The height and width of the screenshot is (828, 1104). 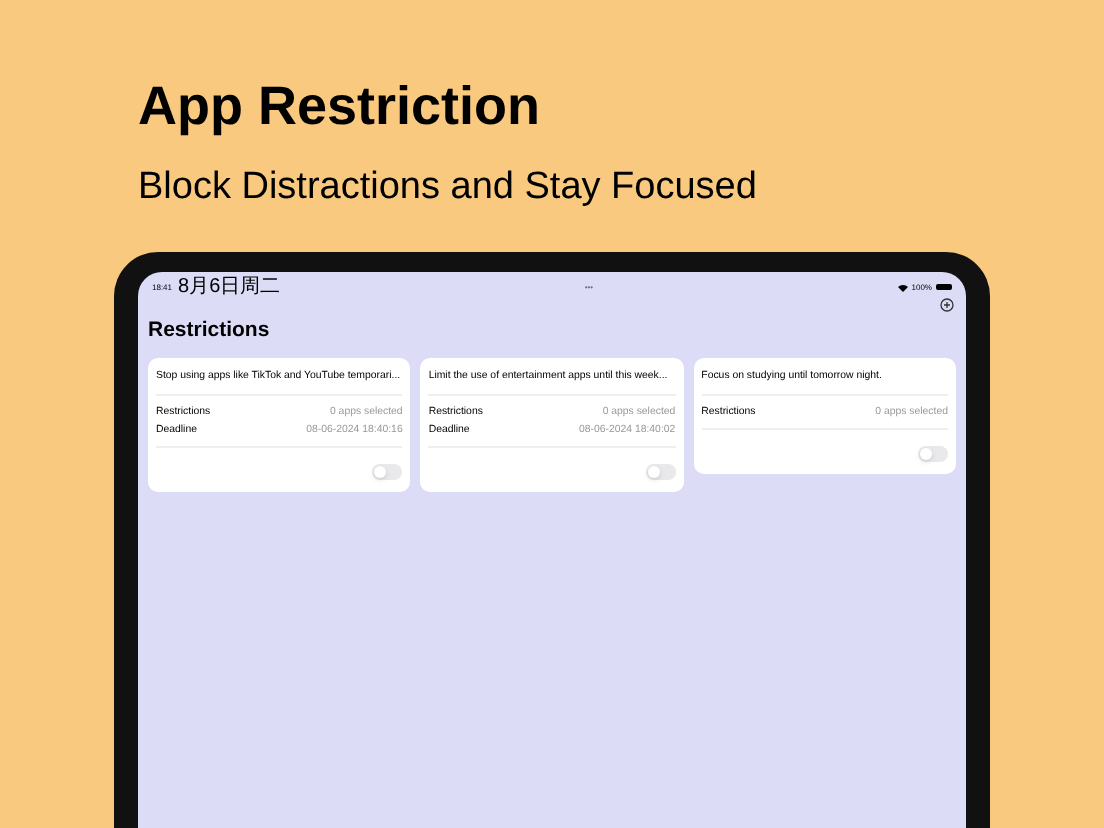 I want to click on headline: App Restriction, so click(x=339, y=107).